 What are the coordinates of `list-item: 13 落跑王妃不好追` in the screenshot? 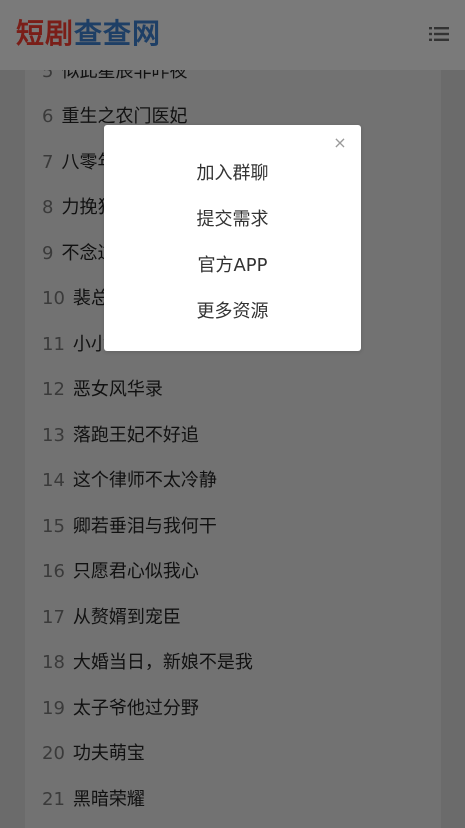 It's located at (120, 436).